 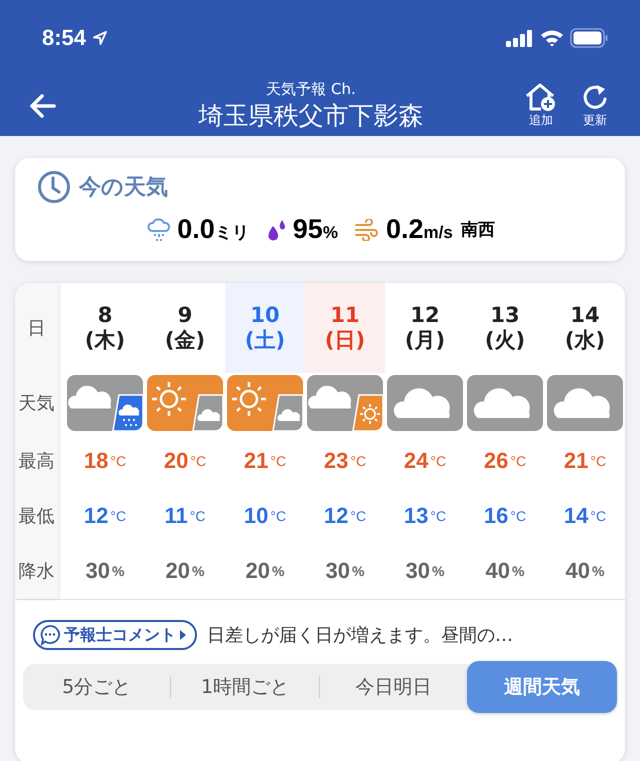 I want to click on location-title: 埼玉県秩父市下影森, so click(x=311, y=116).